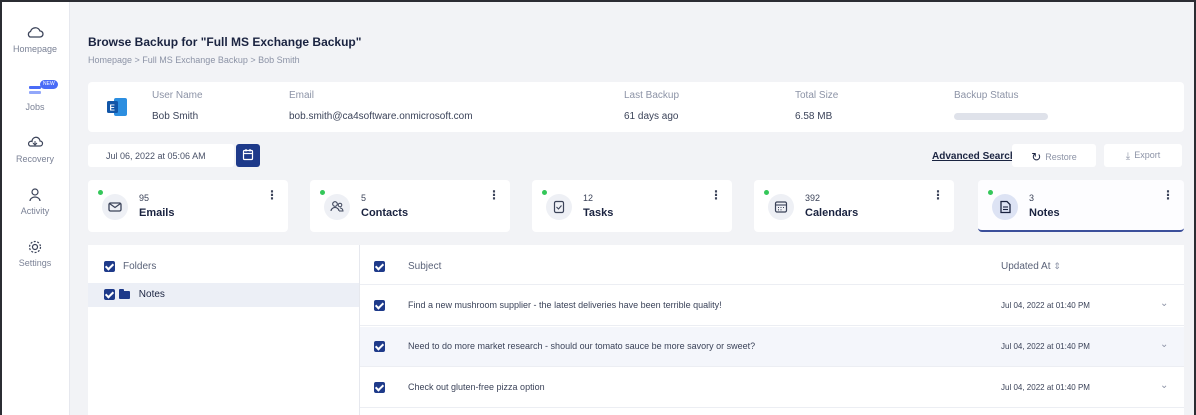 The height and width of the screenshot is (415, 1196). What do you see at coordinates (1147, 155) in the screenshot?
I see `export-label: Export` at bounding box center [1147, 155].